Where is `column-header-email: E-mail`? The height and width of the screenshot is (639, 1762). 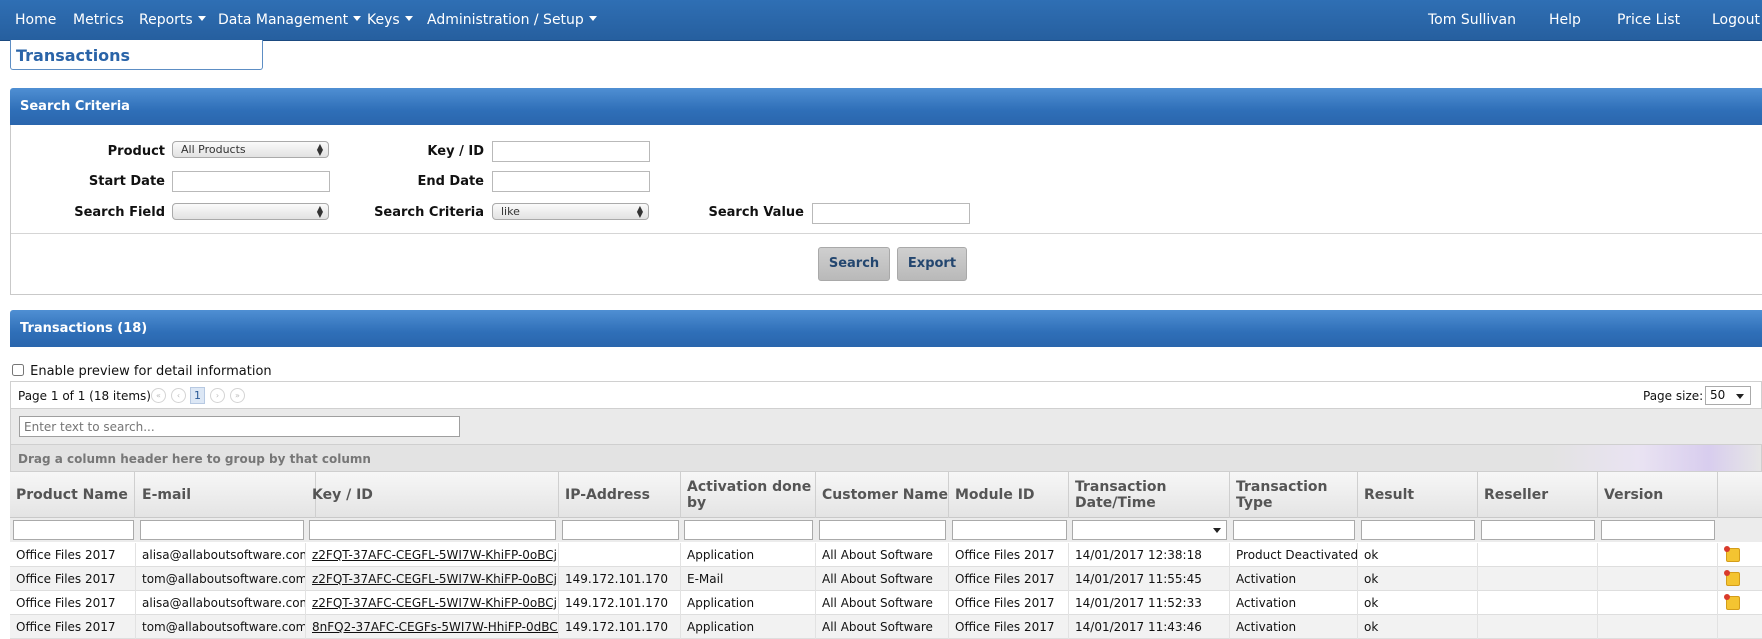 column-header-email: E-mail is located at coordinates (226, 495).